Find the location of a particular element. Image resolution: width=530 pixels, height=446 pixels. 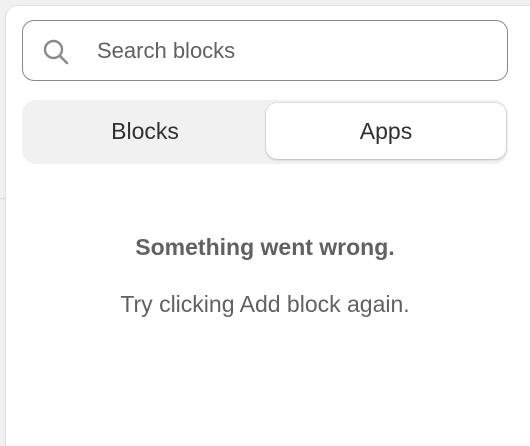

error-title: Something went wrong. is located at coordinates (265, 247).